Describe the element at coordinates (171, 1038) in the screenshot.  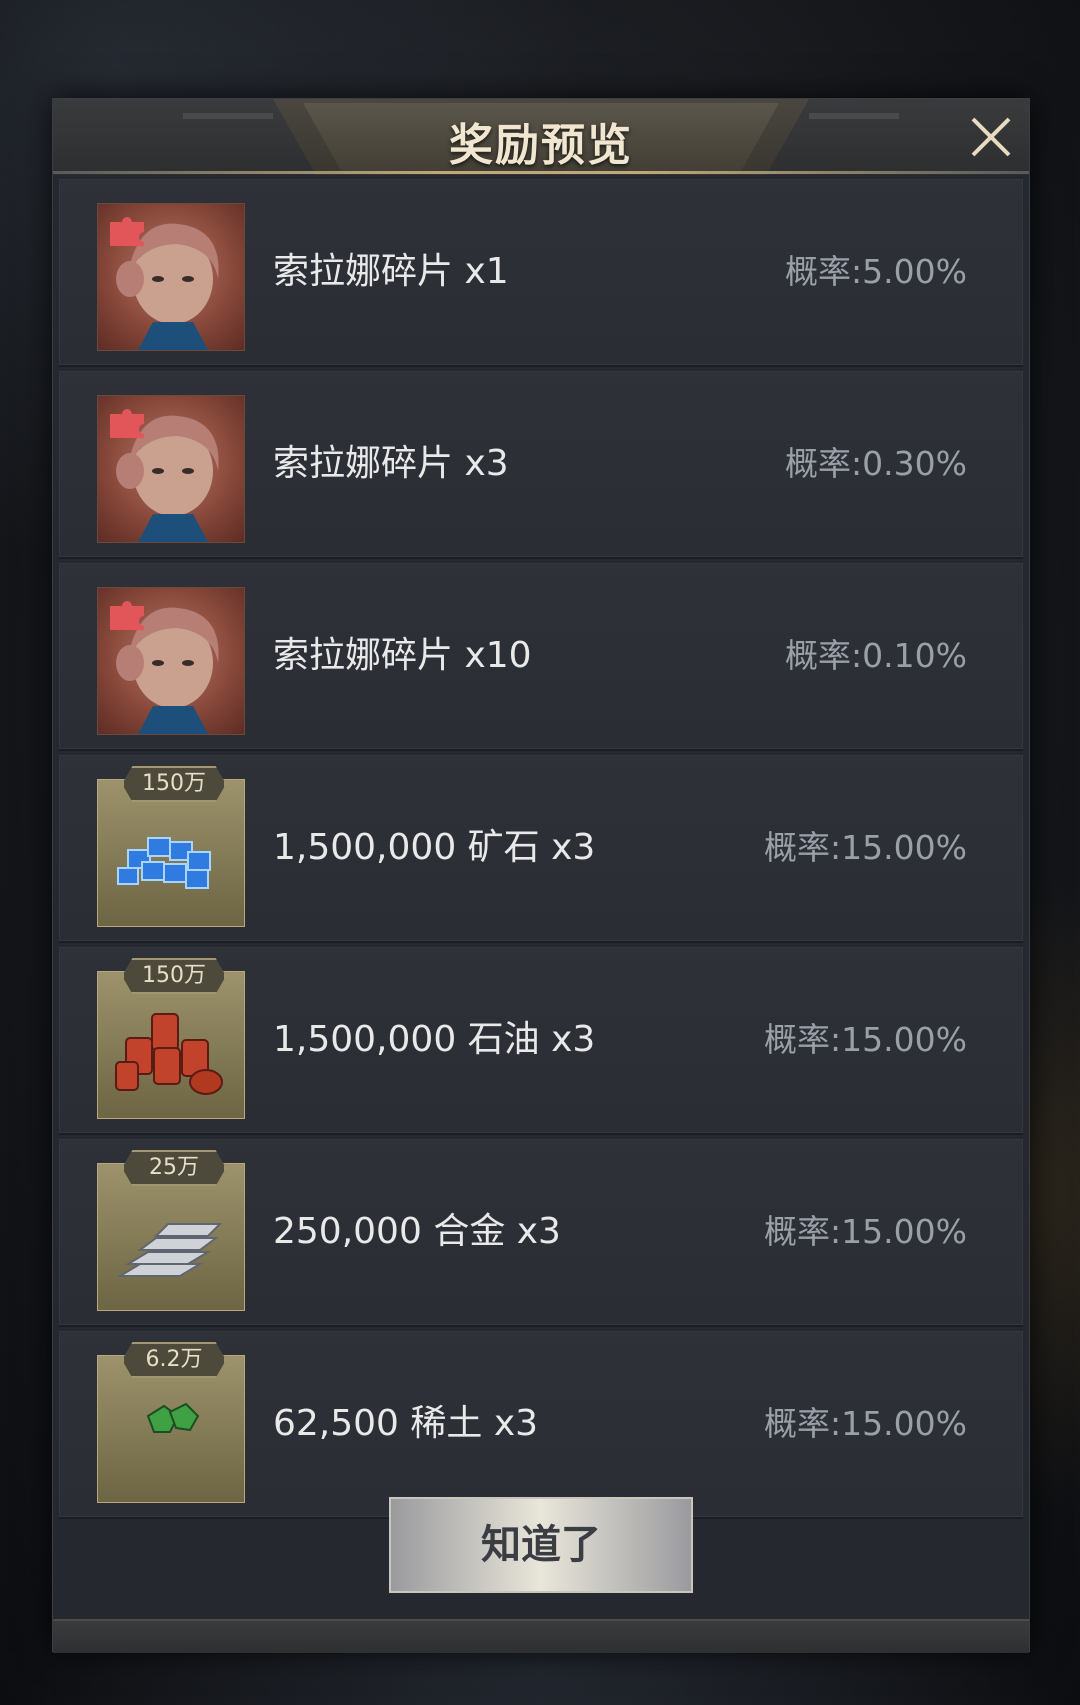
I see `oil-barrels-icon: 150万` at that location.